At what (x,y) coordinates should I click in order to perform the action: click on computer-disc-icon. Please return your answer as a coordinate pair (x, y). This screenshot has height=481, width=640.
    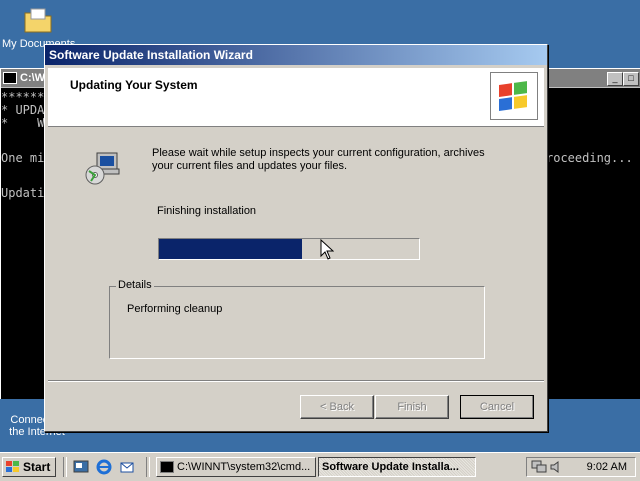
    Looking at the image, I should click on (103, 170).